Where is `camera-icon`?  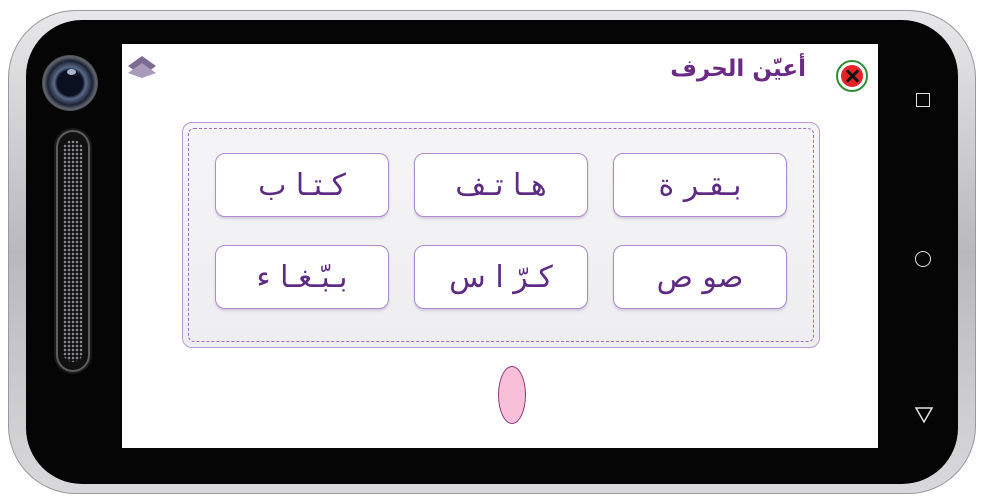 camera-icon is located at coordinates (70, 83).